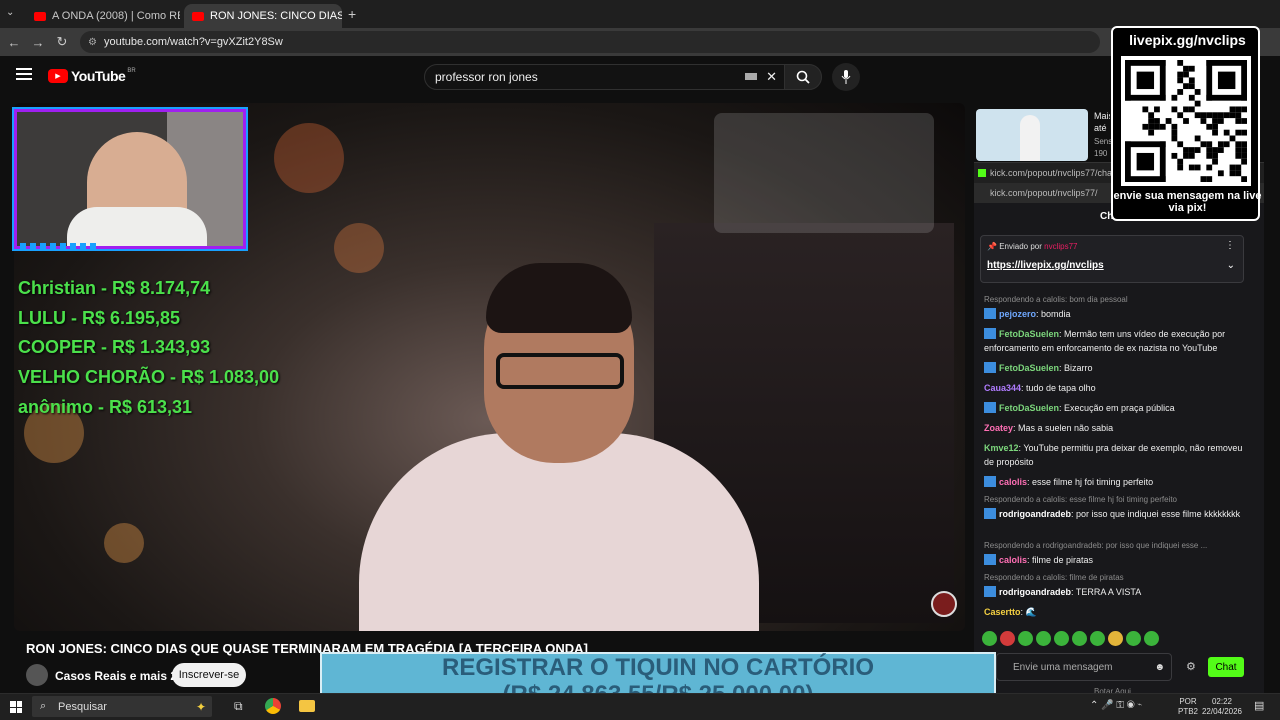 This screenshot has height=720, width=1280. Describe the element at coordinates (1115, 314) in the screenshot. I see `chat-message: pejozero: bomdia` at that location.